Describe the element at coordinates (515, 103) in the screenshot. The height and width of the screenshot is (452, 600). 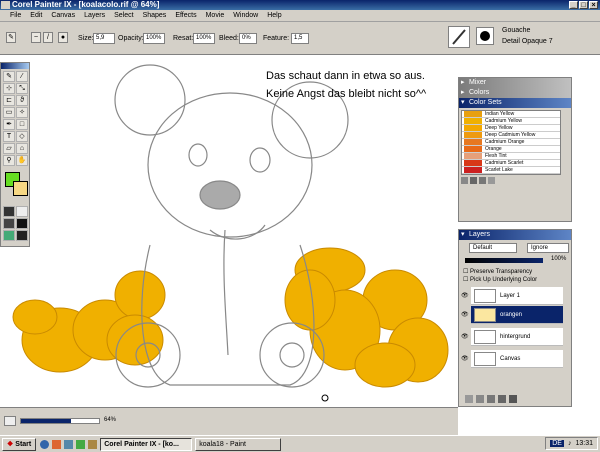
I see `color-sets-panel-header: ▾ Color Sets` at that location.